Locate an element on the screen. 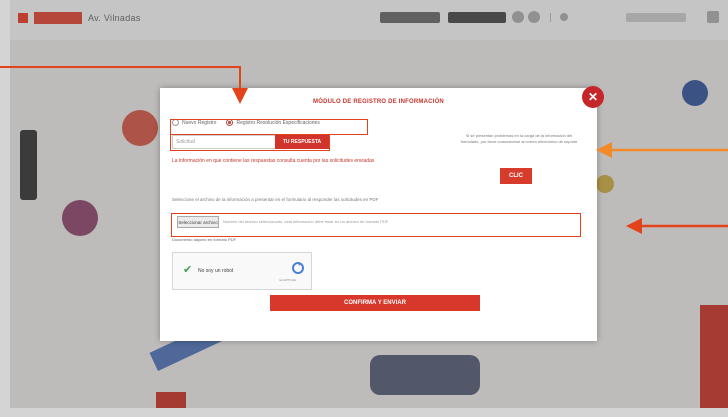 Image resolution: width=728 pixels, height=417 pixels. arrow-head-side is located at coordinates (604, 150).